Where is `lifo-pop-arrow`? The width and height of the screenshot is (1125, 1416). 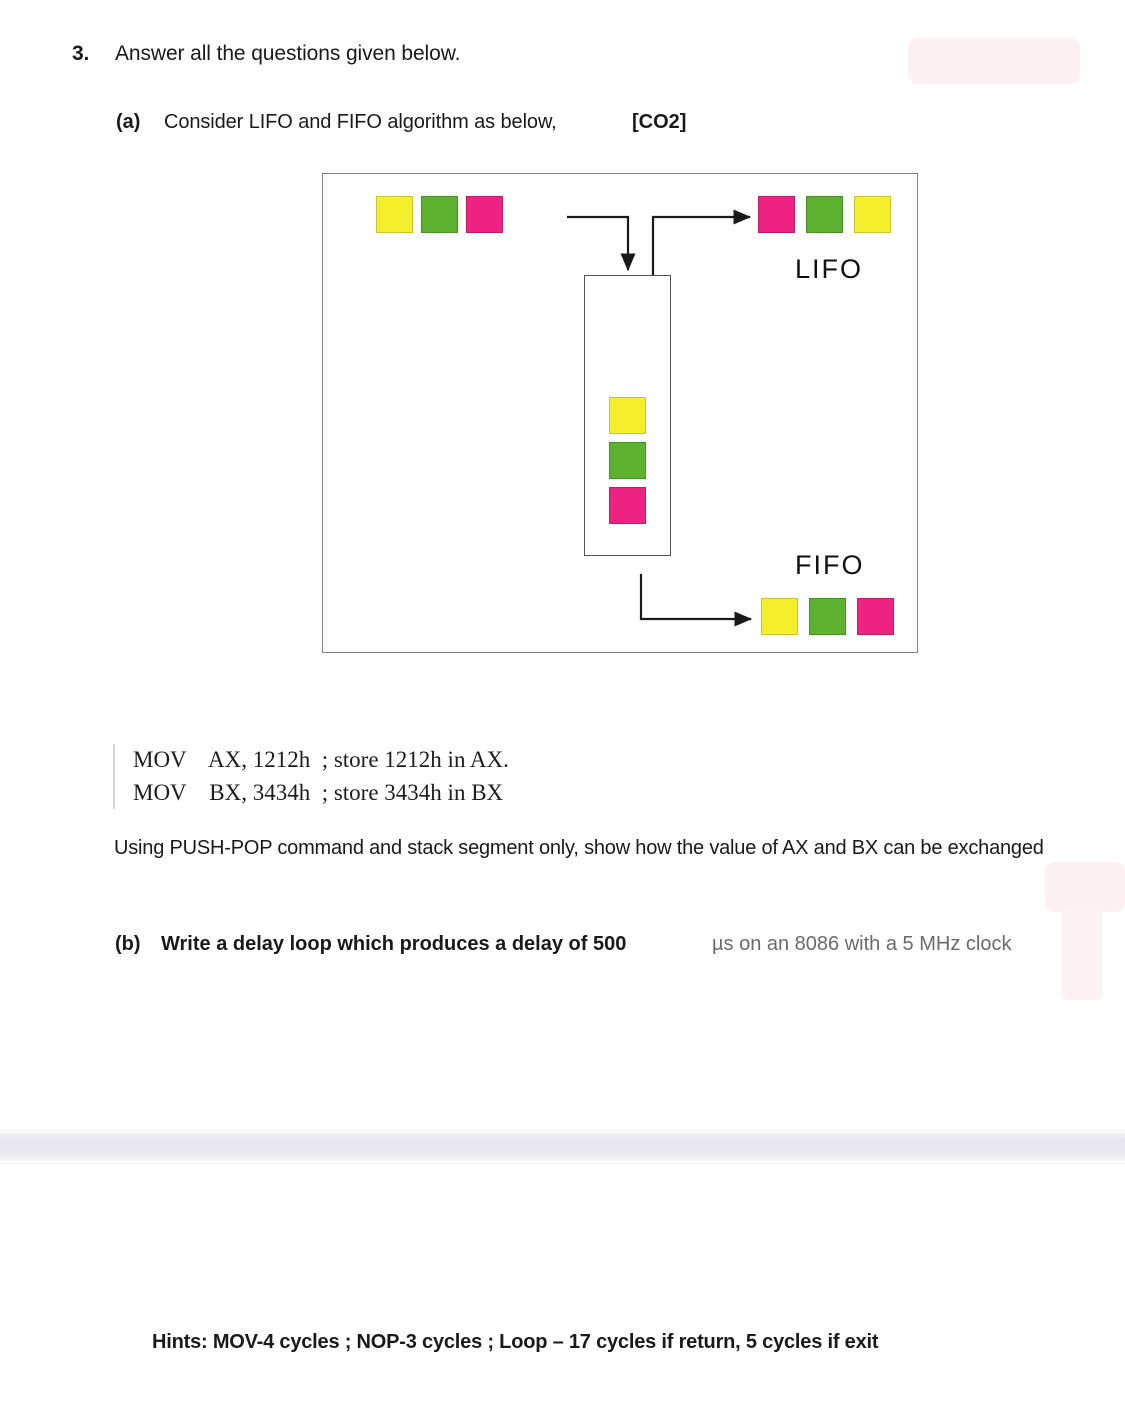
lifo-pop-arrow is located at coordinates (701, 242).